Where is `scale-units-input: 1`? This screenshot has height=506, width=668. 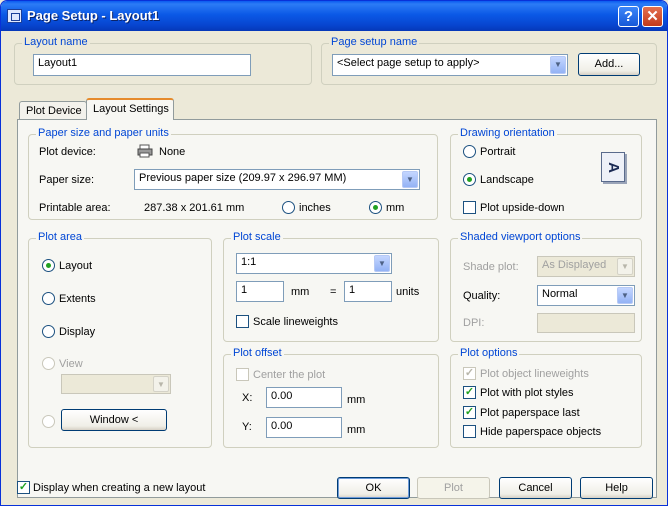 scale-units-input: 1 is located at coordinates (368, 291).